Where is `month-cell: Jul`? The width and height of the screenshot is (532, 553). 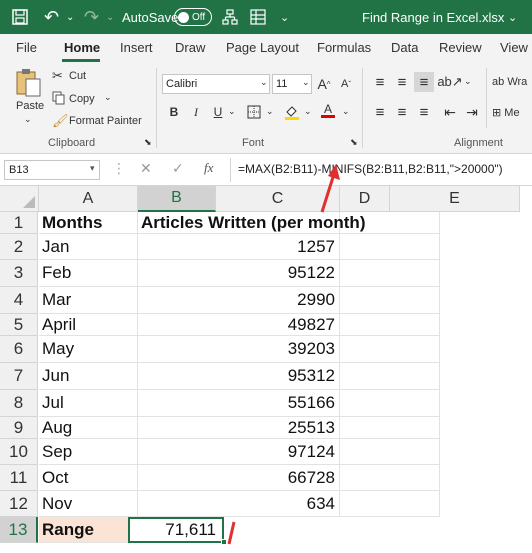
month-cell: Jul is located at coordinates (88, 403).